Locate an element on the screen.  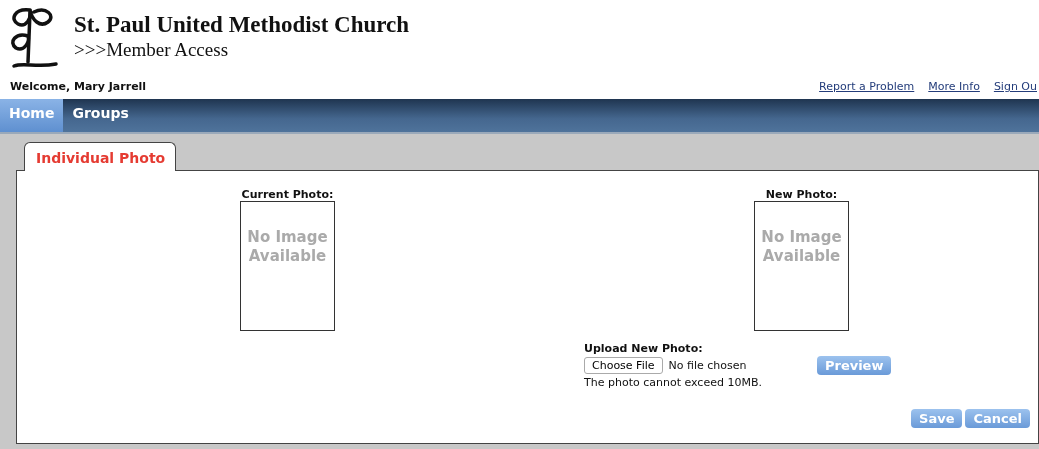
header-link: Report a Problem is located at coordinates (867, 86).